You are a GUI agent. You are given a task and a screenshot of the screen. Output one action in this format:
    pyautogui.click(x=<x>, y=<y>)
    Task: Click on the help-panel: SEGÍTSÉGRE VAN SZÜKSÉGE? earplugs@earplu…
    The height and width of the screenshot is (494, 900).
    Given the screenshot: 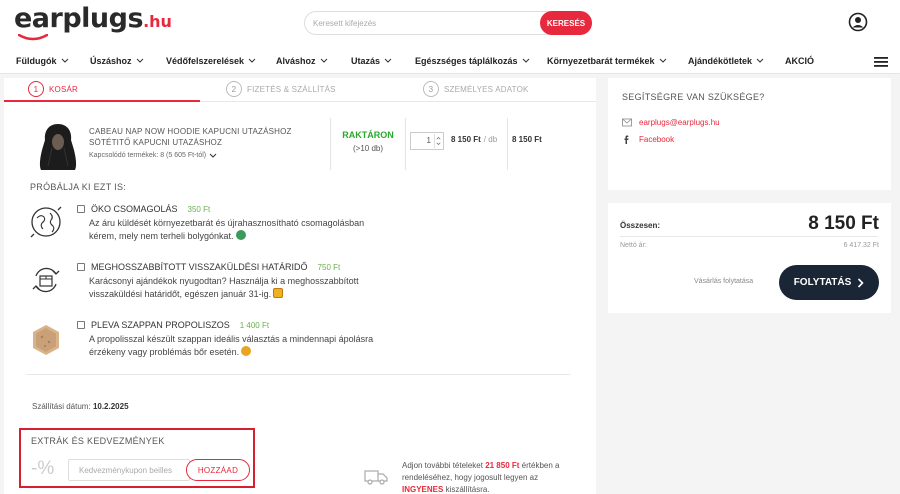 What is the action you would take?
    pyautogui.click(x=749, y=134)
    